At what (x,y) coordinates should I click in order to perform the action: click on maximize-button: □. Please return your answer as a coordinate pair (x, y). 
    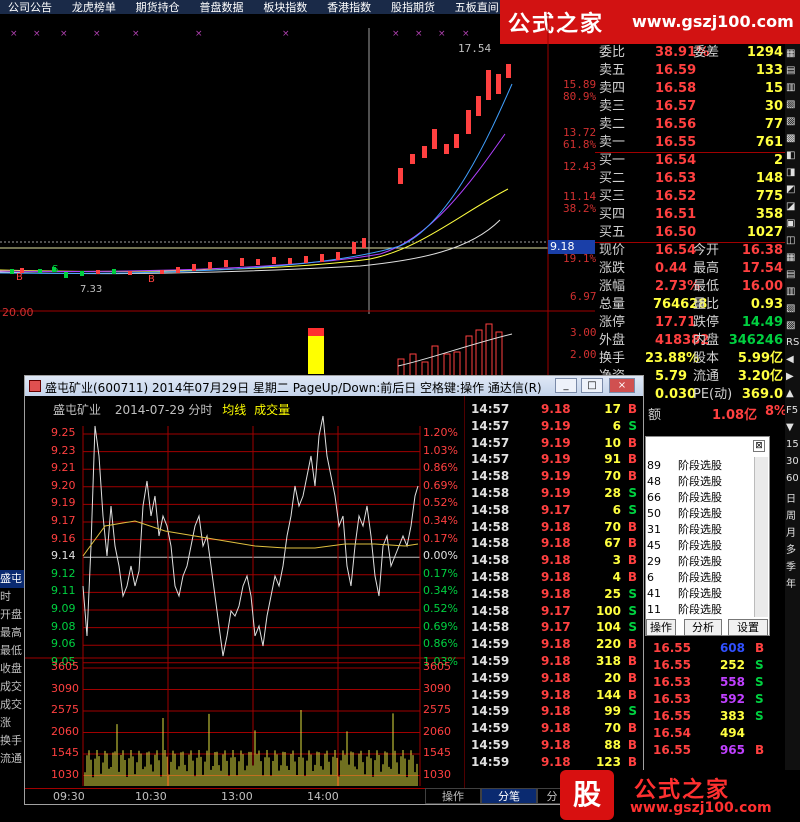
    Looking at the image, I should click on (592, 385).